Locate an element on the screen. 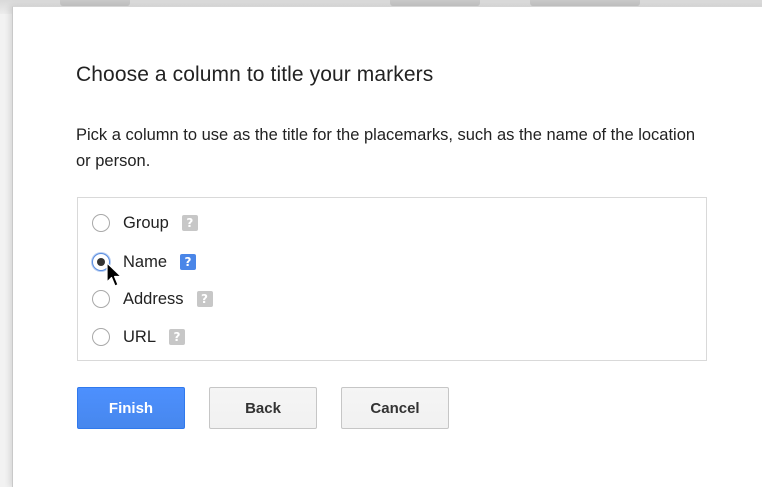  cancel-button: Cancel is located at coordinates (395, 408).